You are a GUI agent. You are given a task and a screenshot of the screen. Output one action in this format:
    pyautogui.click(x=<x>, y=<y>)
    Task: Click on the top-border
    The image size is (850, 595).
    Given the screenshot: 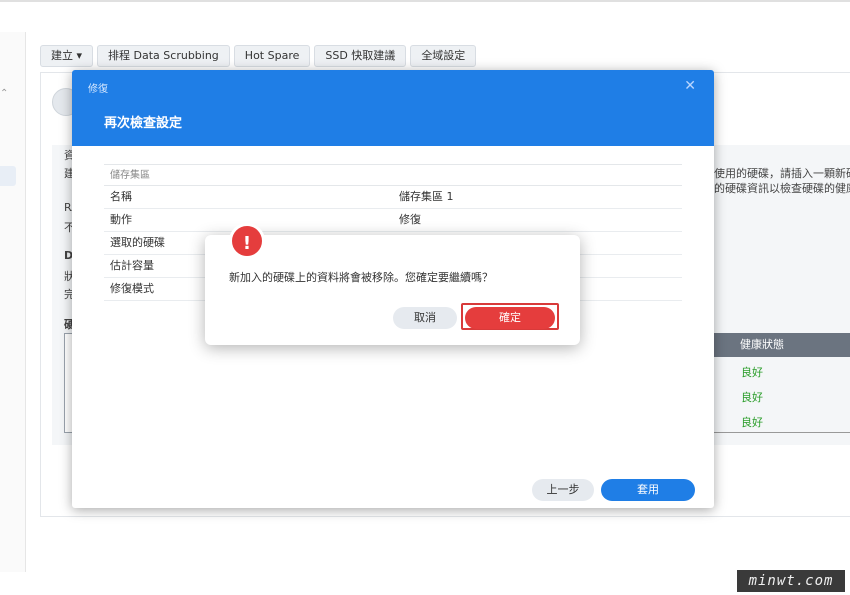 What is the action you would take?
    pyautogui.click(x=425, y=1)
    